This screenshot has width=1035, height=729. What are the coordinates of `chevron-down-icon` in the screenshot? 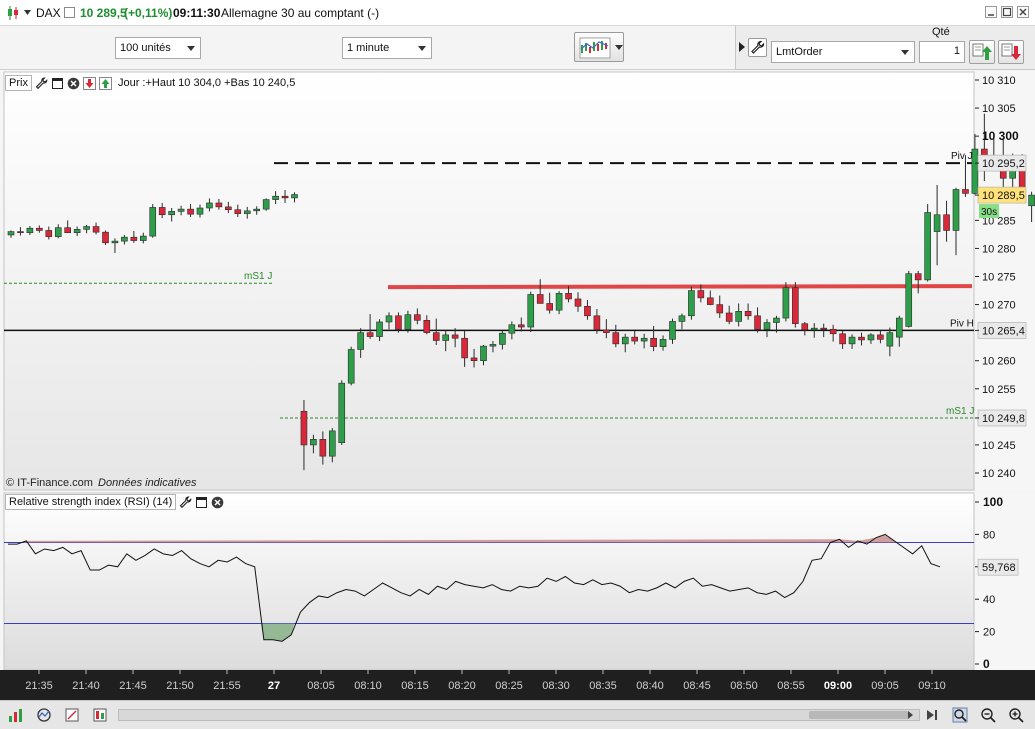 It's located at (905, 52).